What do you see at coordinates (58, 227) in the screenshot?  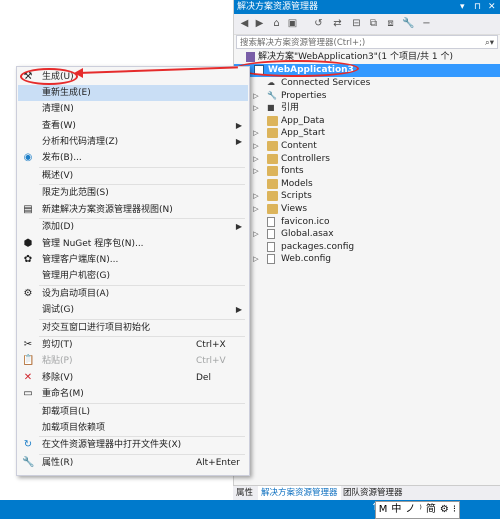 I see `menu-item-label: 添加(D)` at bounding box center [58, 227].